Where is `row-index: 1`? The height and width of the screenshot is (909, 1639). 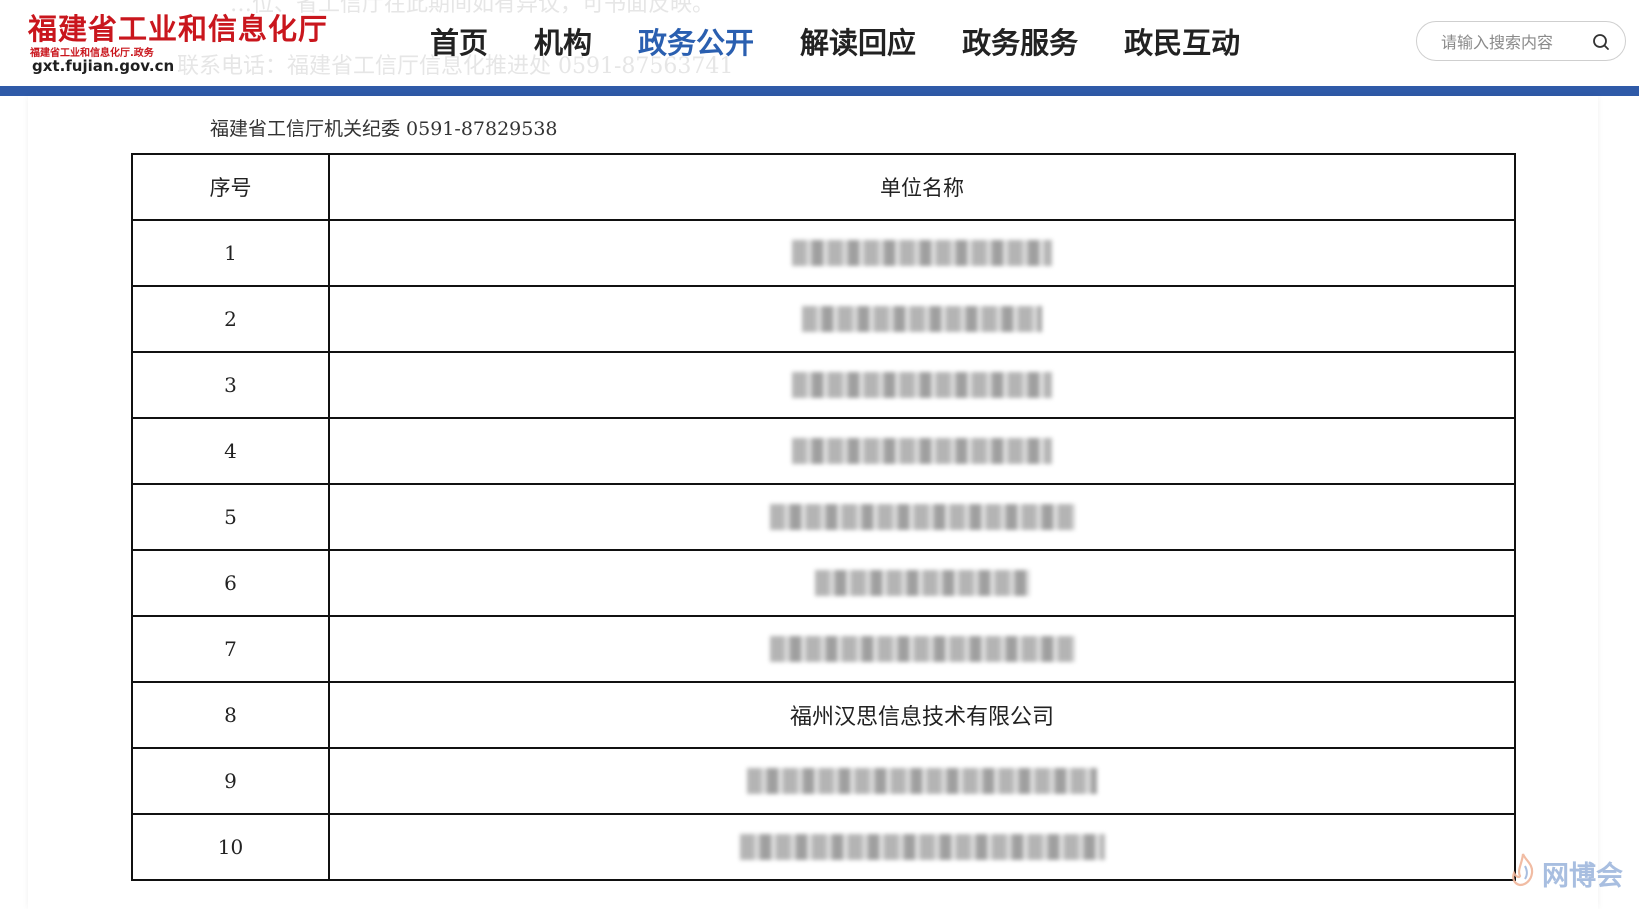
row-index: 1 is located at coordinates (230, 253).